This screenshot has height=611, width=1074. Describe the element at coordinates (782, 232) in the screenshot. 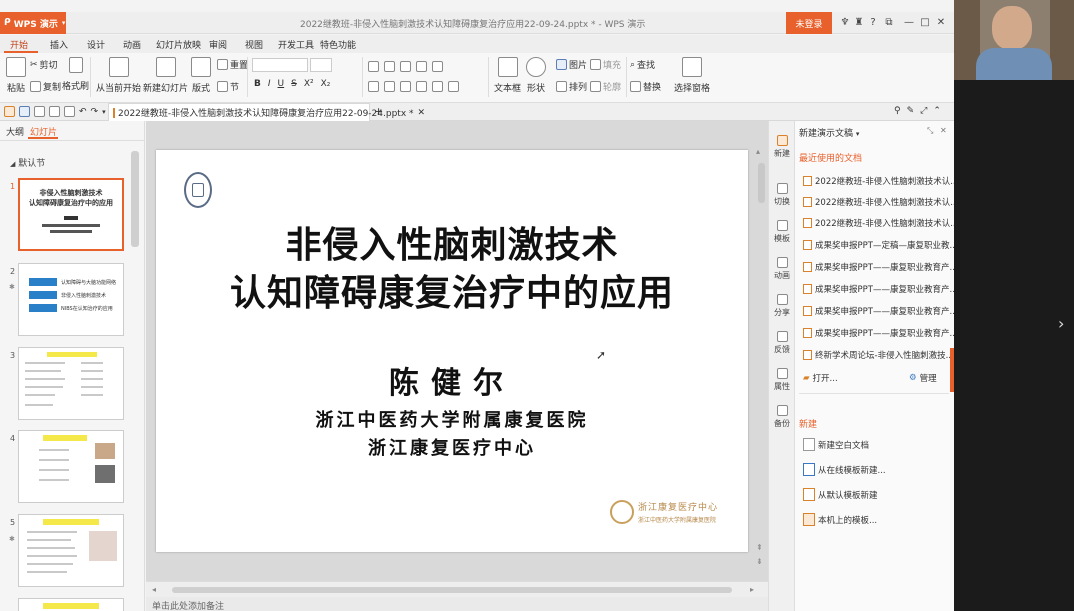

I see `side-template-button: 模板` at that location.